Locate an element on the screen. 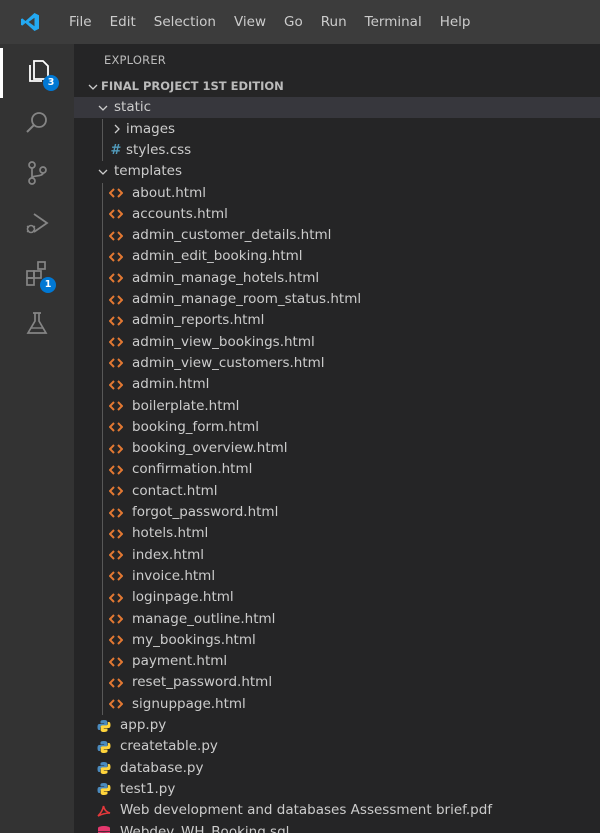  file-about-html: about.html is located at coordinates (337, 193).